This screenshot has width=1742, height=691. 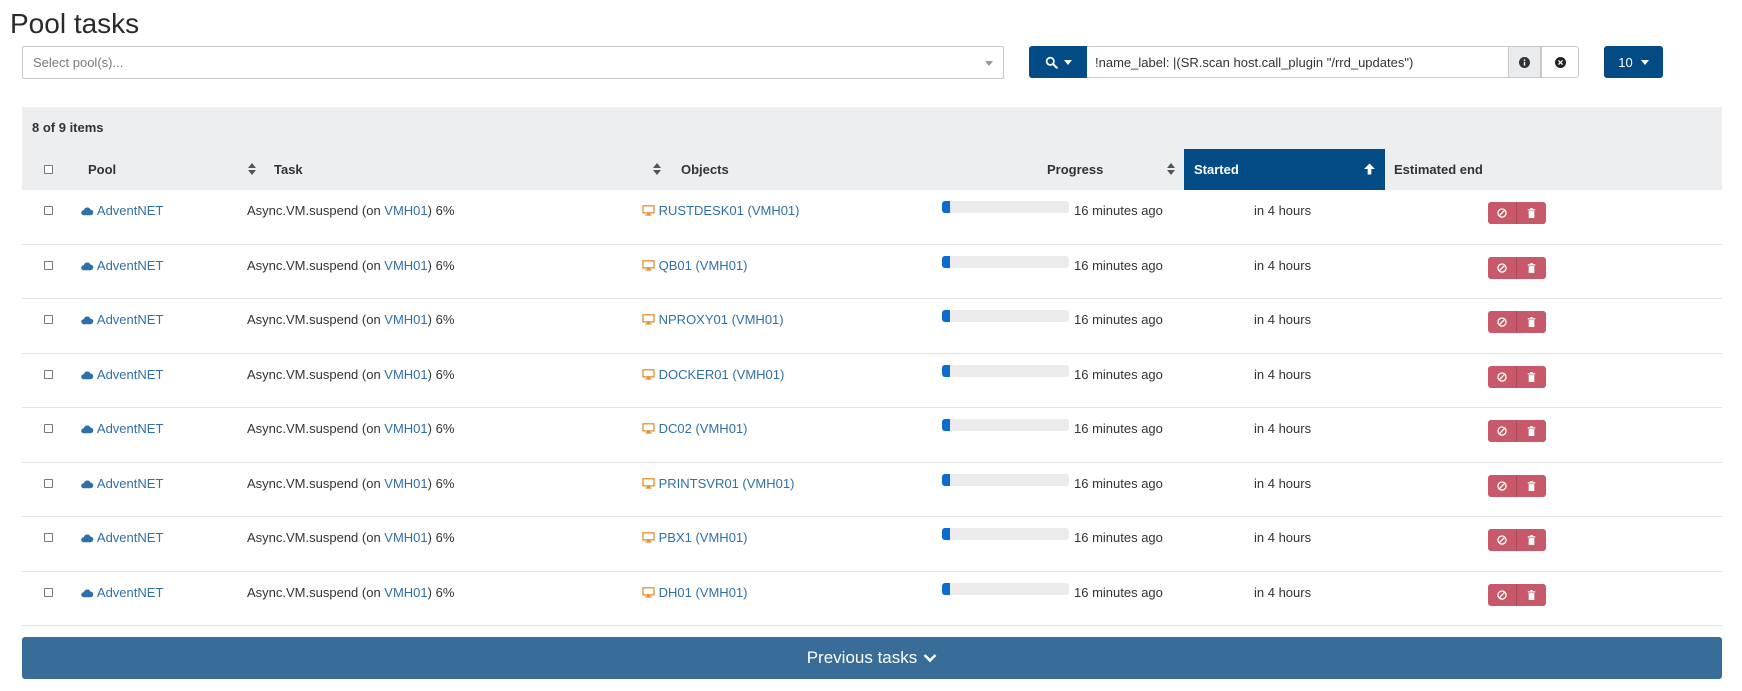 What do you see at coordinates (1560, 62) in the screenshot?
I see `clear-search-button` at bounding box center [1560, 62].